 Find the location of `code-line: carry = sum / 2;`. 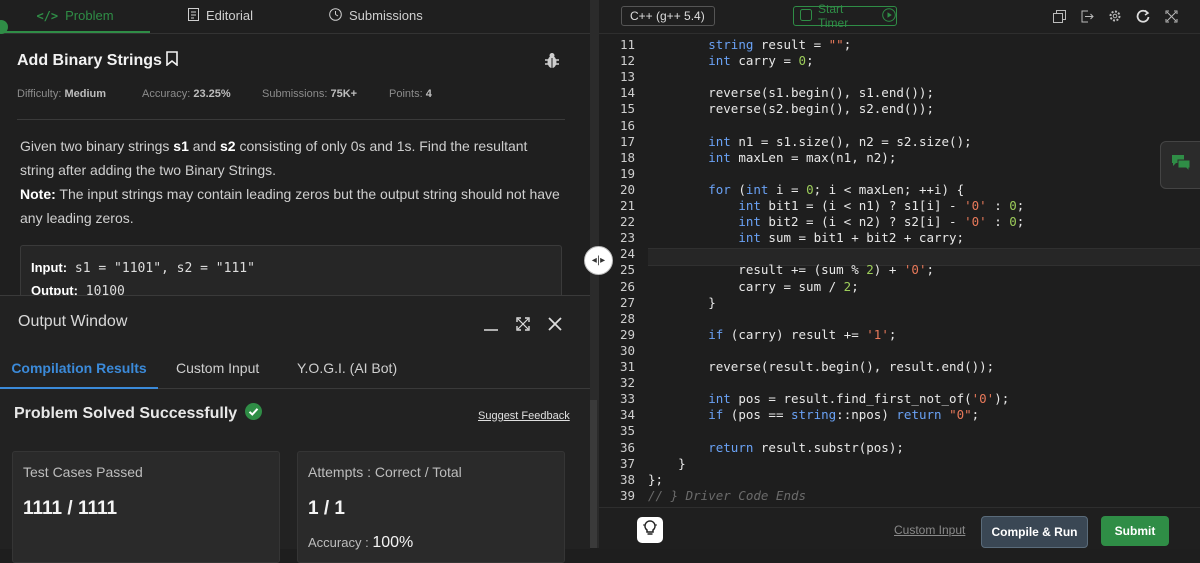

code-line: carry = sum / 2; is located at coordinates (753, 286).